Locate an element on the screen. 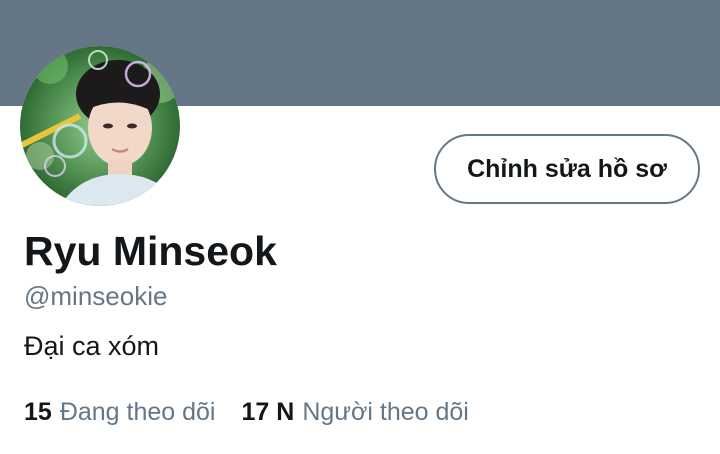  avatar-image is located at coordinates (100, 126).